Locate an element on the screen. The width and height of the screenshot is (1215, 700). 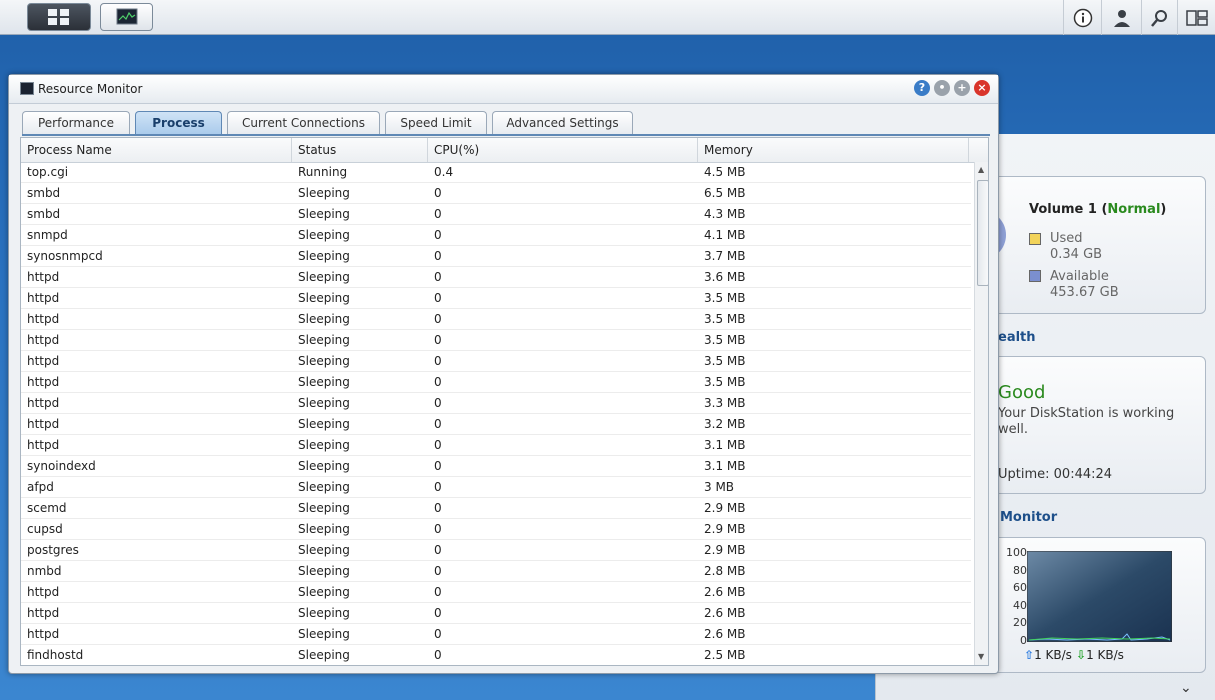
upload-rate: ⇧1 KB/s is located at coordinates (1048, 655).